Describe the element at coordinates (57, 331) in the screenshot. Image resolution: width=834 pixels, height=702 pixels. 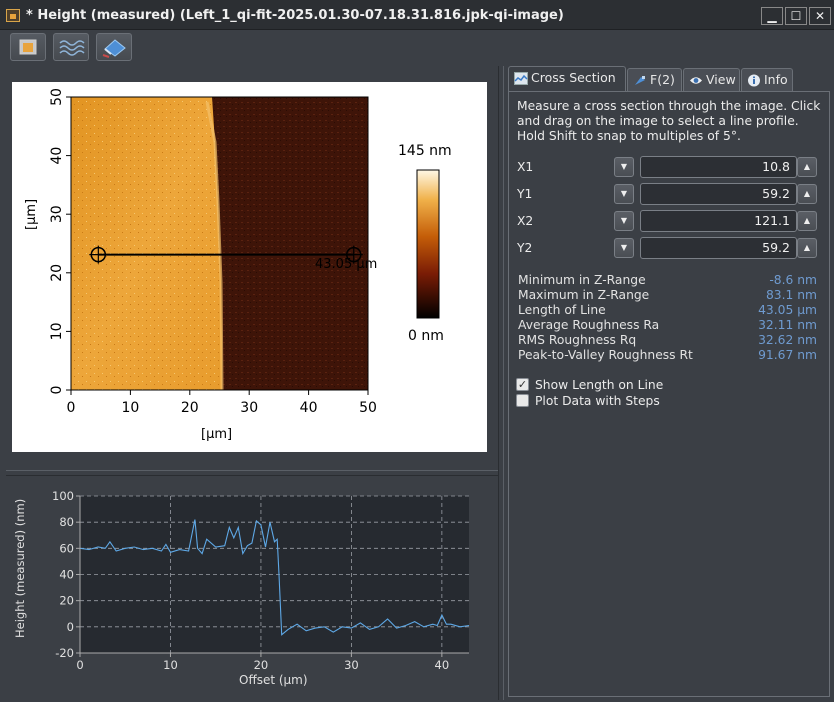
I see `image-y-tick-label: 10` at that location.